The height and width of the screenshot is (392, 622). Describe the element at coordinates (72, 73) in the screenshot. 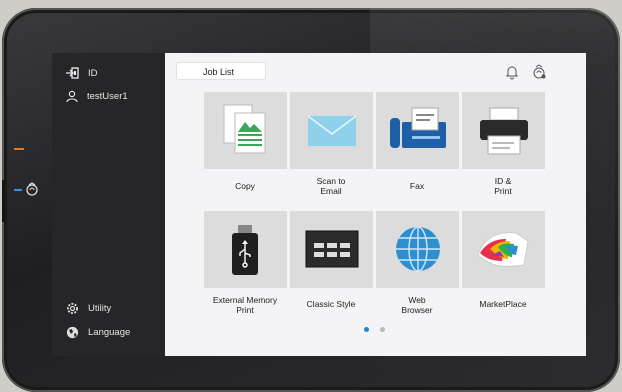

I see `id-login-icon` at that location.